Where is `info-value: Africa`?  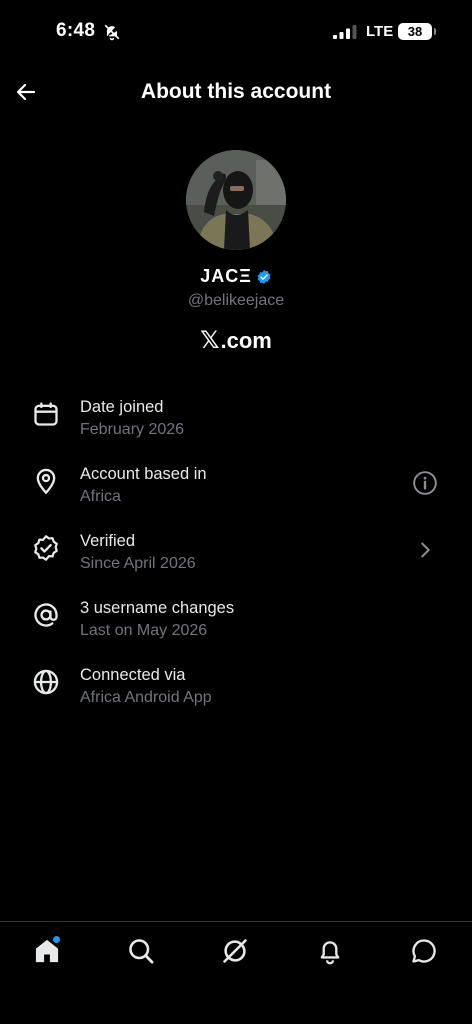 info-value: Africa is located at coordinates (100, 496).